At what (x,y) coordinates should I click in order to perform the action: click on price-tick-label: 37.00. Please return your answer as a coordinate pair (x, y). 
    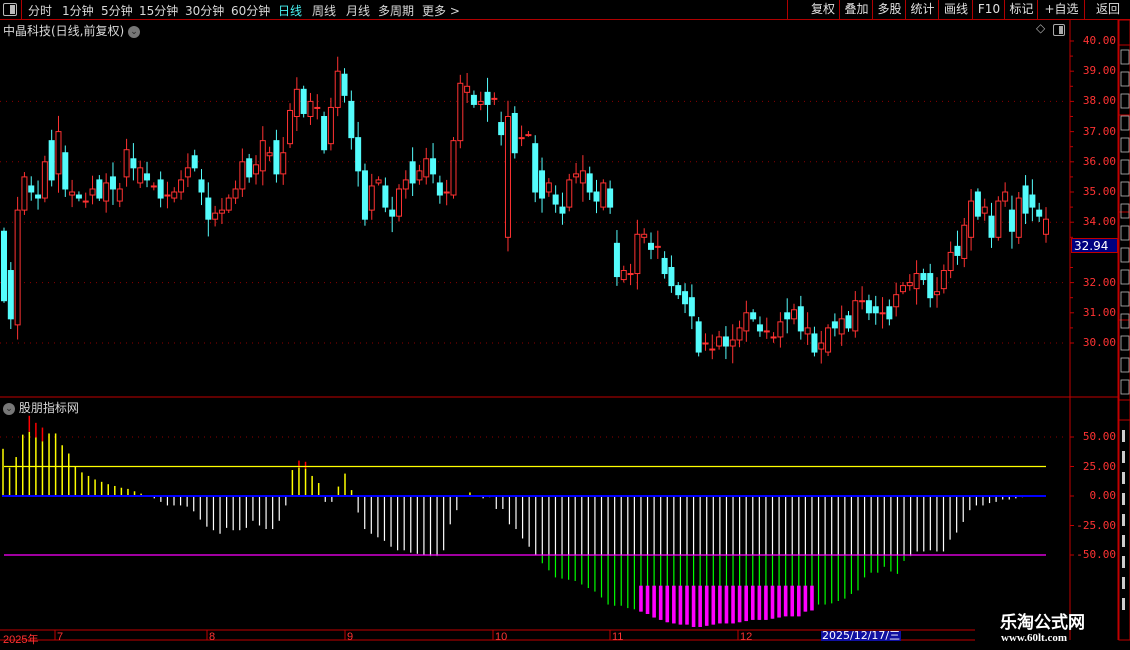
    Looking at the image, I should click on (1099, 131).